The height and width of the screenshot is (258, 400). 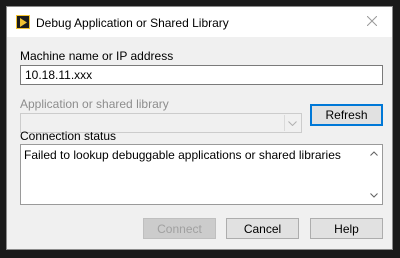 I want to click on chevron-down-icon, so click(x=292, y=123).